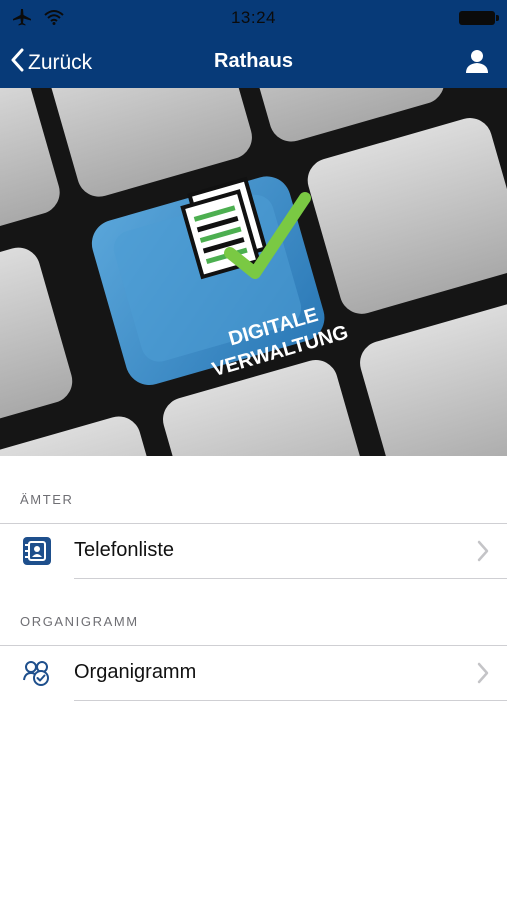  I want to click on status-bar: 13:24, so click(253, 18).